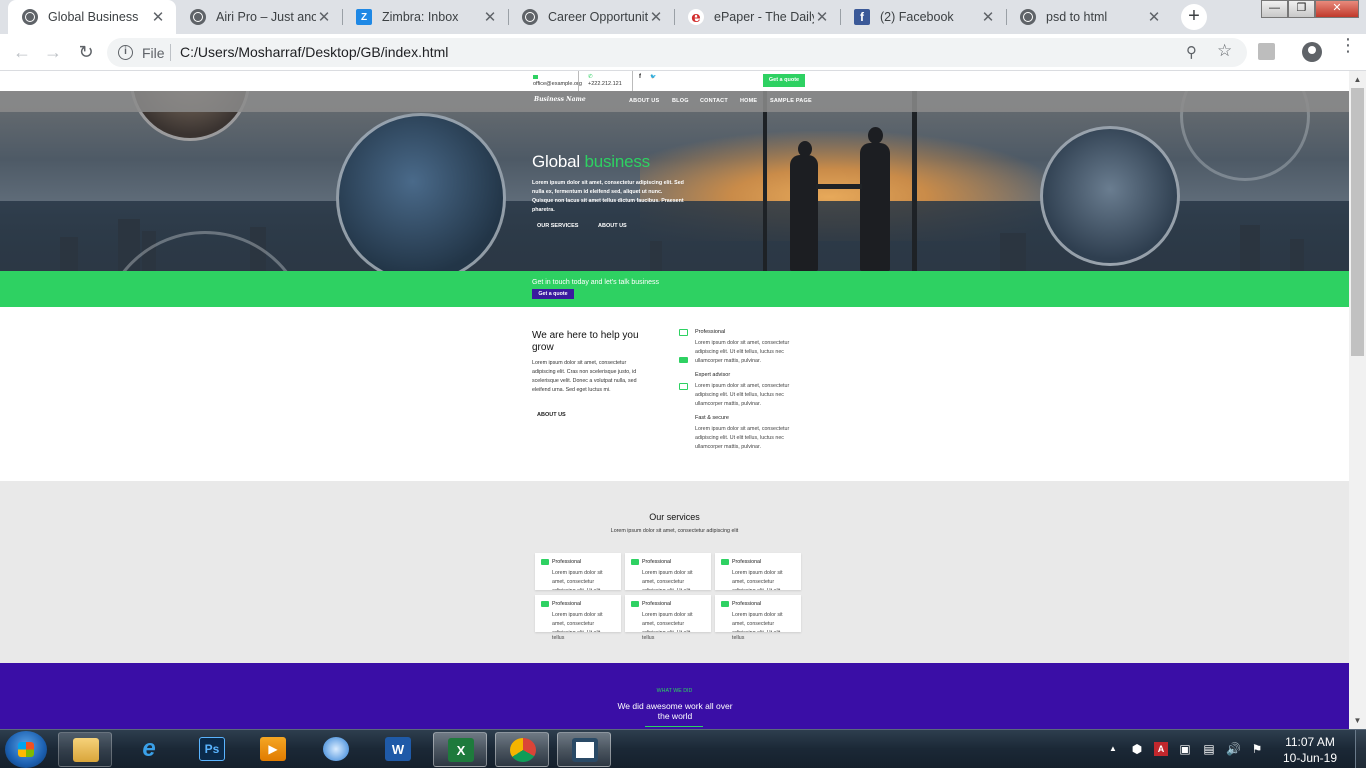 The width and height of the screenshot is (1366, 768). I want to click on tab-title: Zimbra: Inbox, so click(420, 17).